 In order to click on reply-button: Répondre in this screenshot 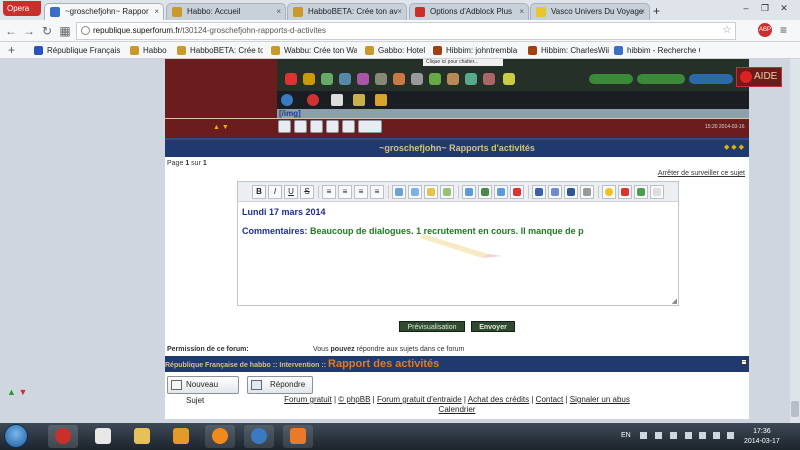, I will do `click(280, 385)`.